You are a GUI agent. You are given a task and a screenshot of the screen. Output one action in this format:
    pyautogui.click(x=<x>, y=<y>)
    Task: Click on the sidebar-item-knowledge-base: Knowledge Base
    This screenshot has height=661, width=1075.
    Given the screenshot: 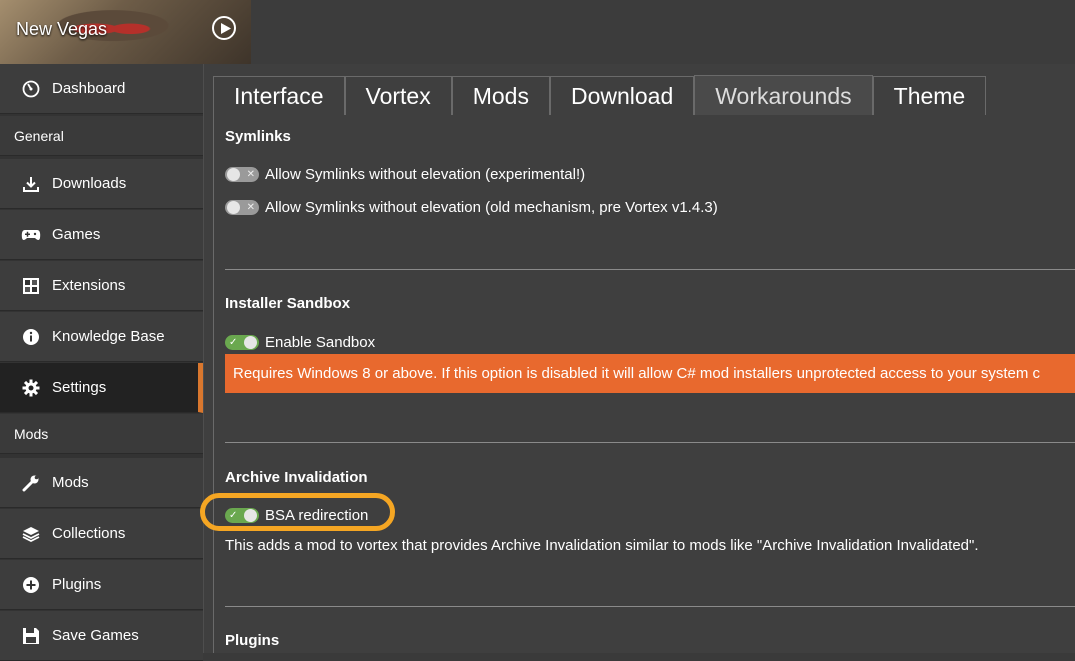 What is the action you would take?
    pyautogui.click(x=101, y=337)
    